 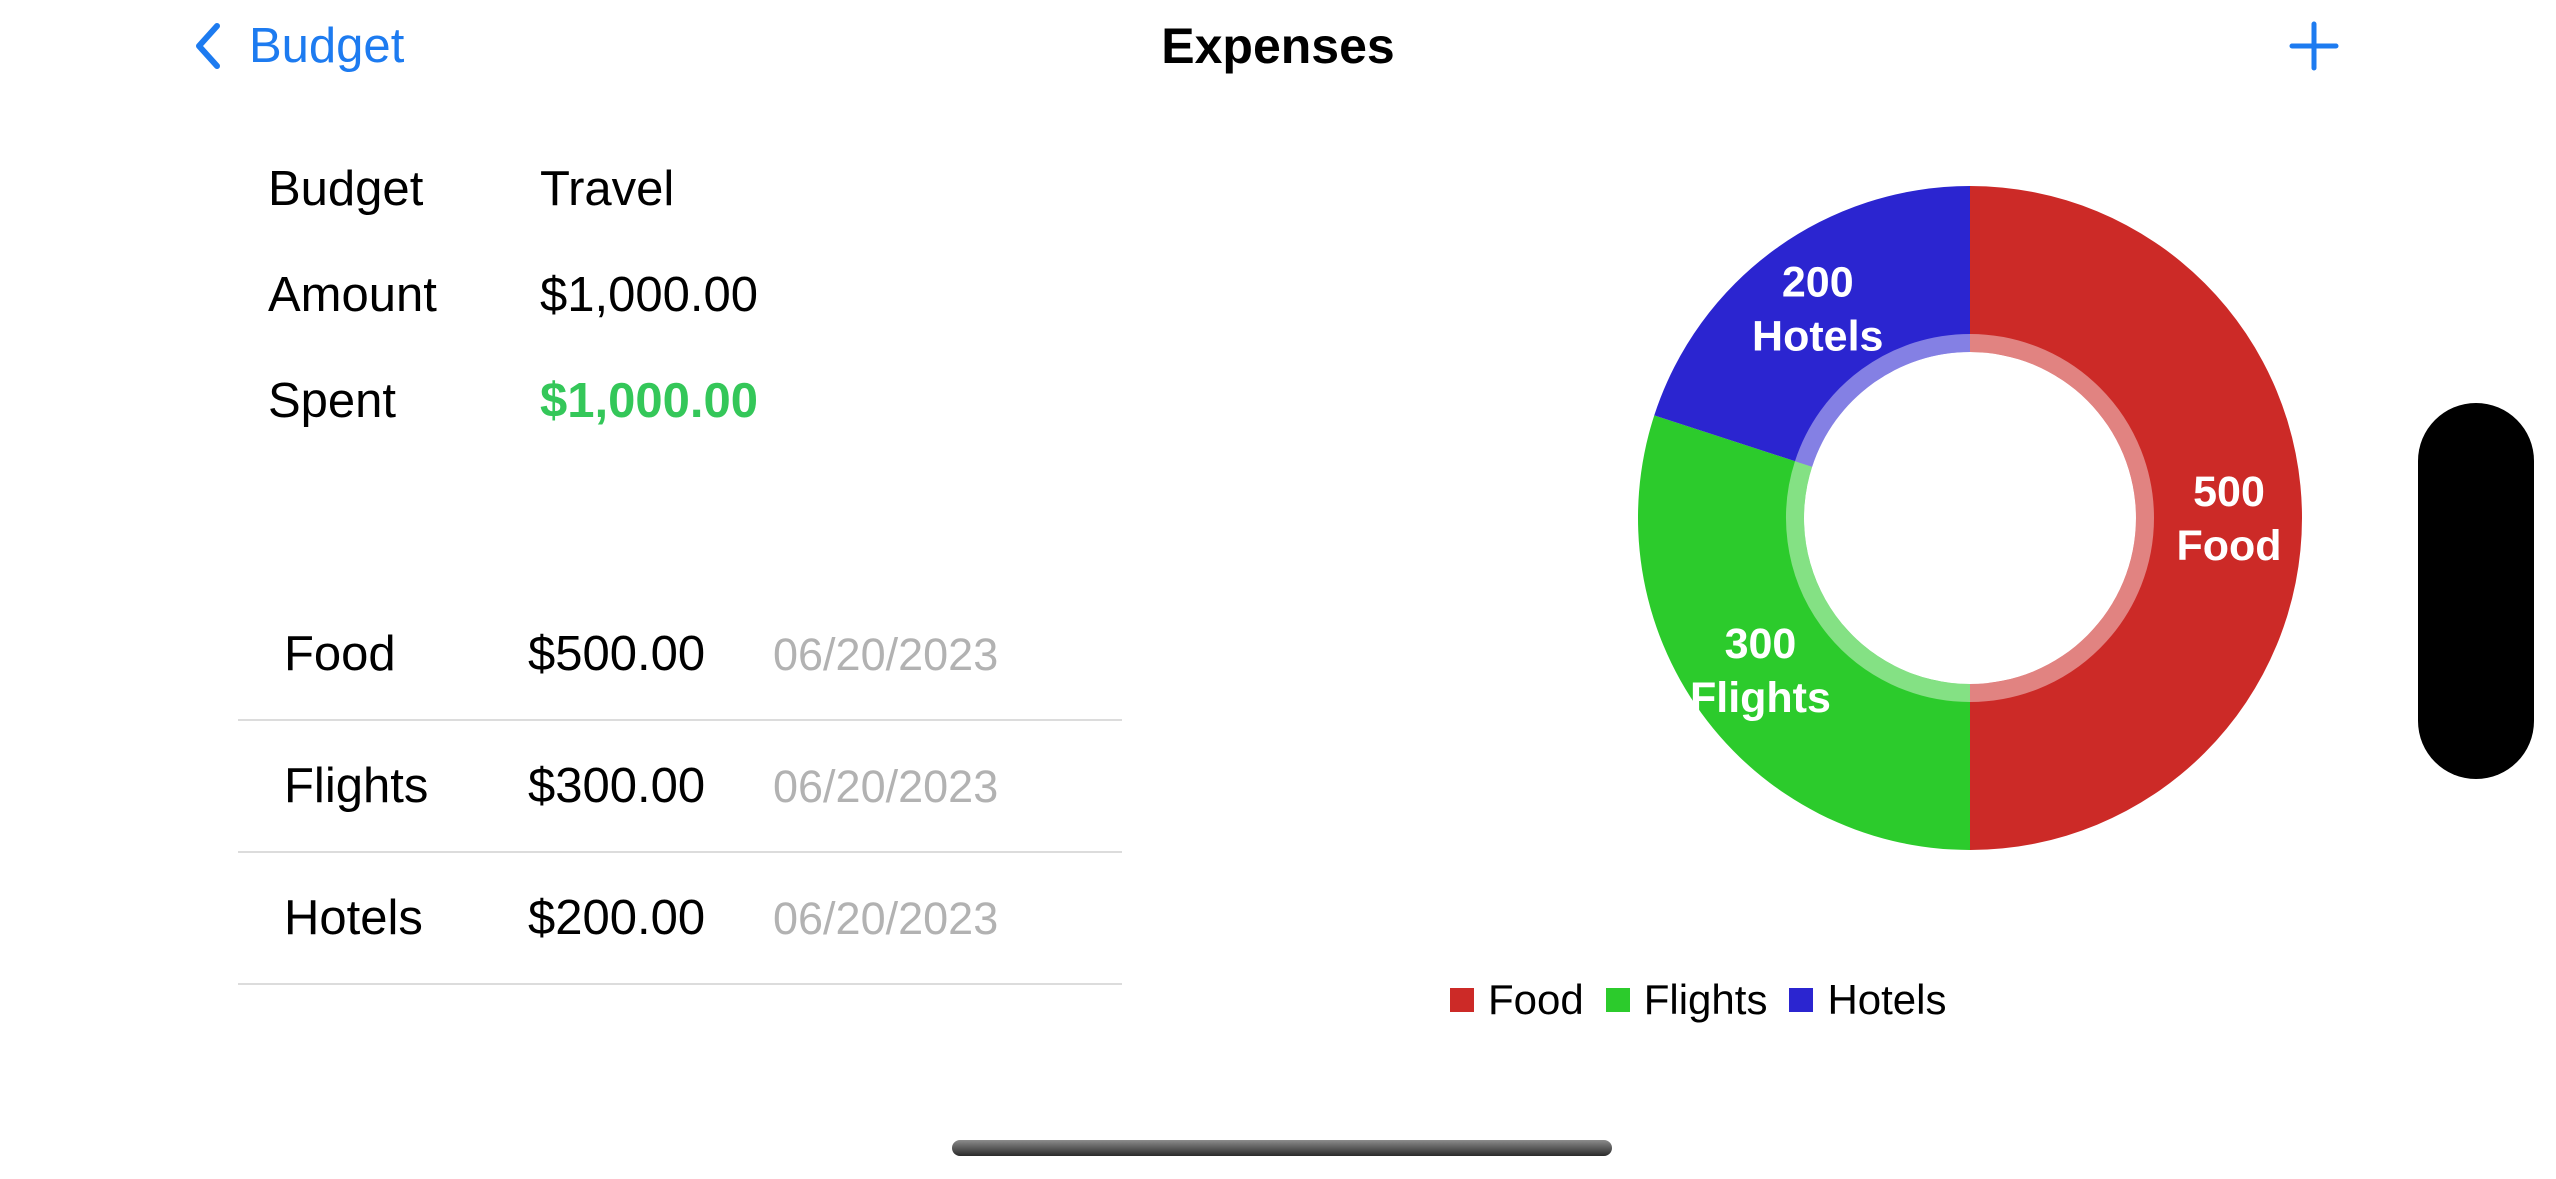 What do you see at coordinates (1970, 518) in the screenshot?
I see `expenses-donut-chart: 500 Food 300 Flights 200 Hotels` at bounding box center [1970, 518].